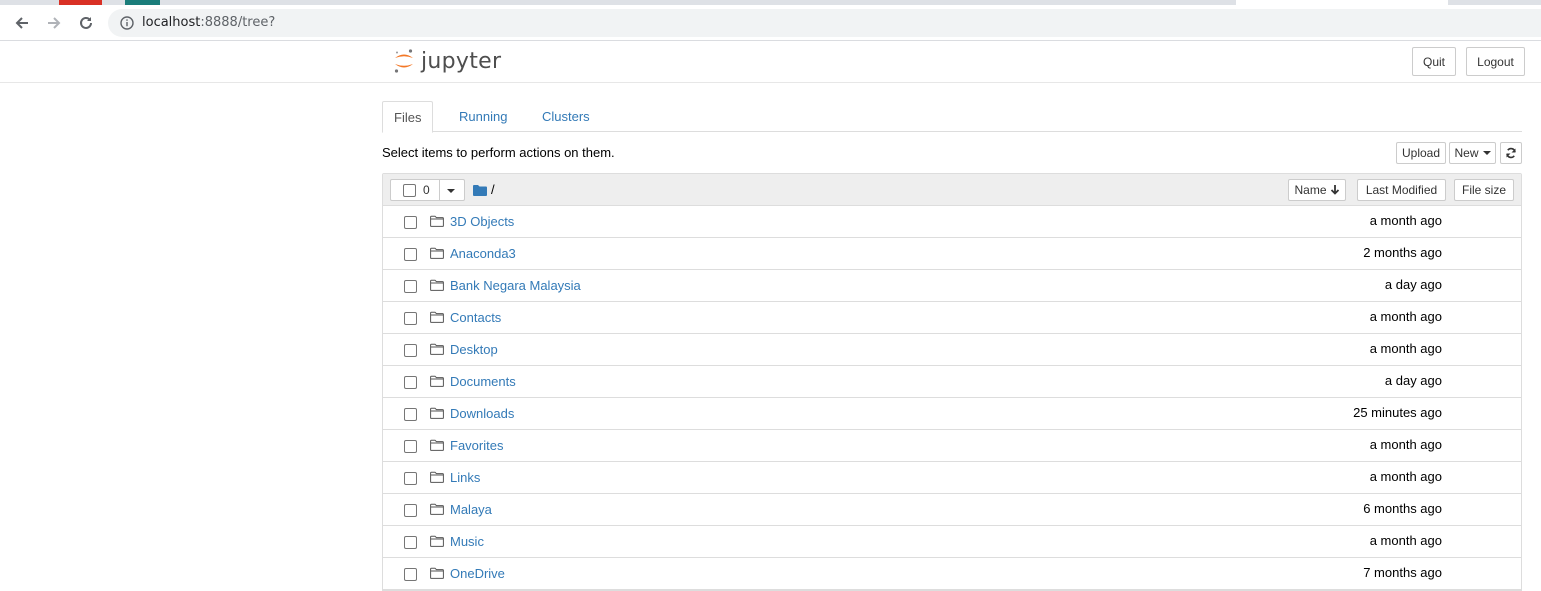 The image size is (1541, 591). Describe the element at coordinates (1402, 508) in the screenshot. I see `file-modified-time: 6 months ago` at that location.